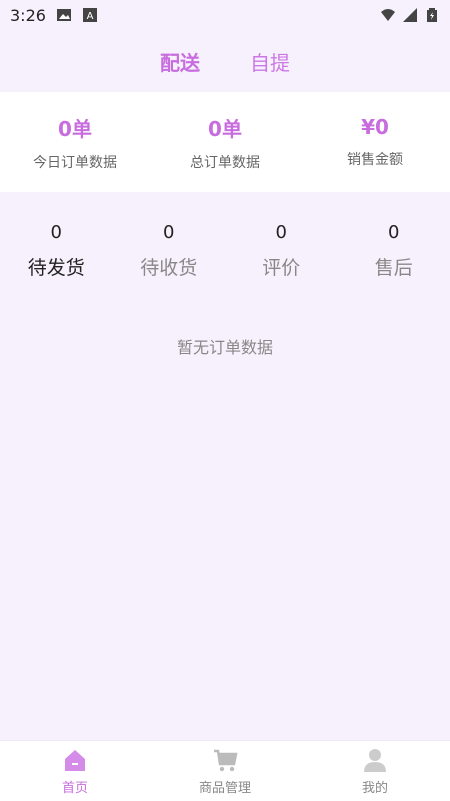 This screenshot has width=450, height=801. Describe the element at coordinates (74, 788) in the screenshot. I see `nav-label: 首页` at that location.